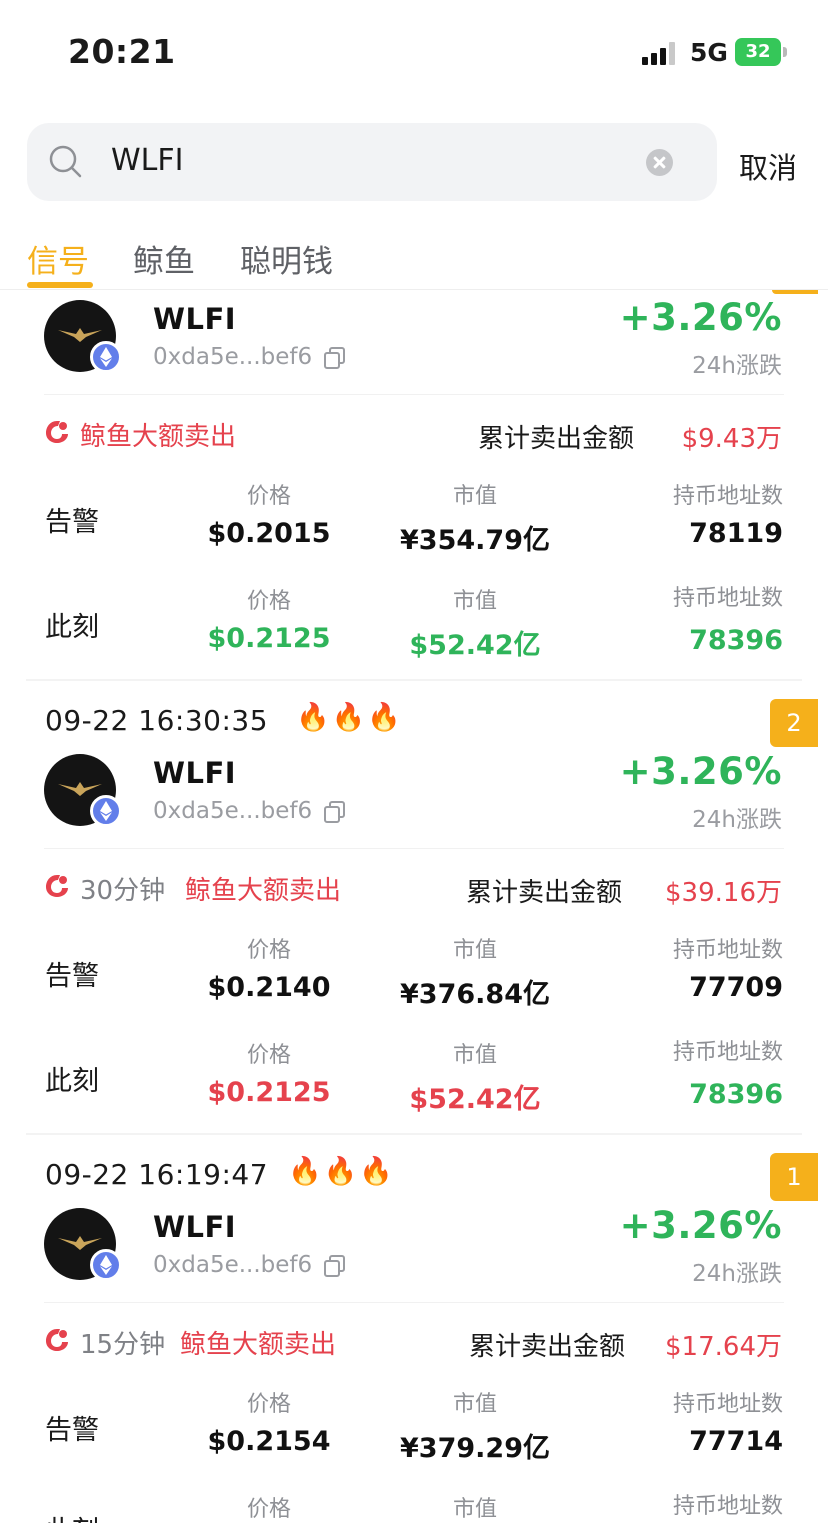 The width and height of the screenshot is (828, 1523). Describe the element at coordinates (794, 723) in the screenshot. I see `rank-badge: 2` at that location.